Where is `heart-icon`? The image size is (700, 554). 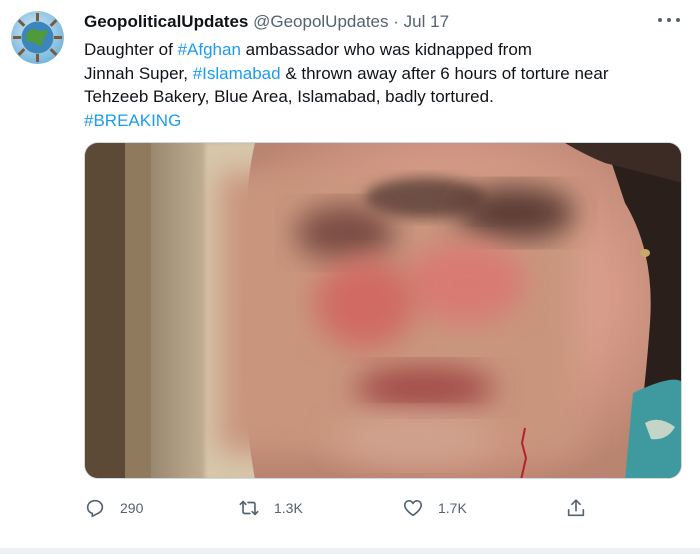 heart-icon is located at coordinates (413, 508).